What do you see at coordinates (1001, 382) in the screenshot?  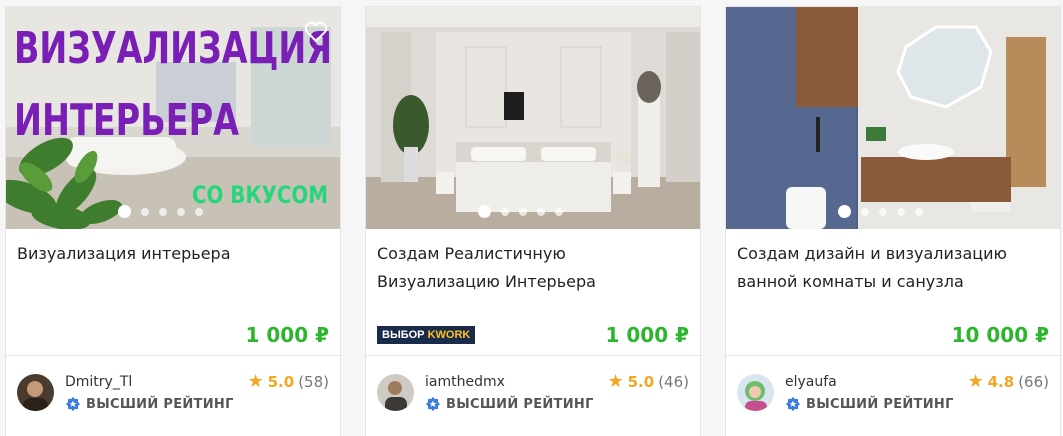 I see `rating-value: 4.8` at bounding box center [1001, 382].